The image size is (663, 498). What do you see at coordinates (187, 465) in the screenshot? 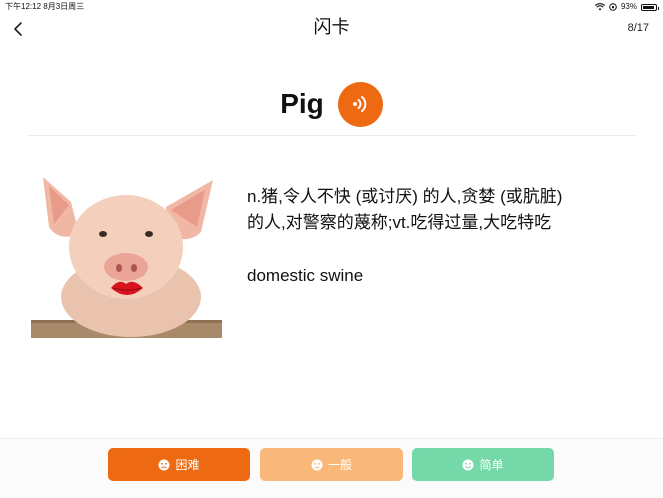
I see `hard-button-label: 困难` at bounding box center [187, 465].